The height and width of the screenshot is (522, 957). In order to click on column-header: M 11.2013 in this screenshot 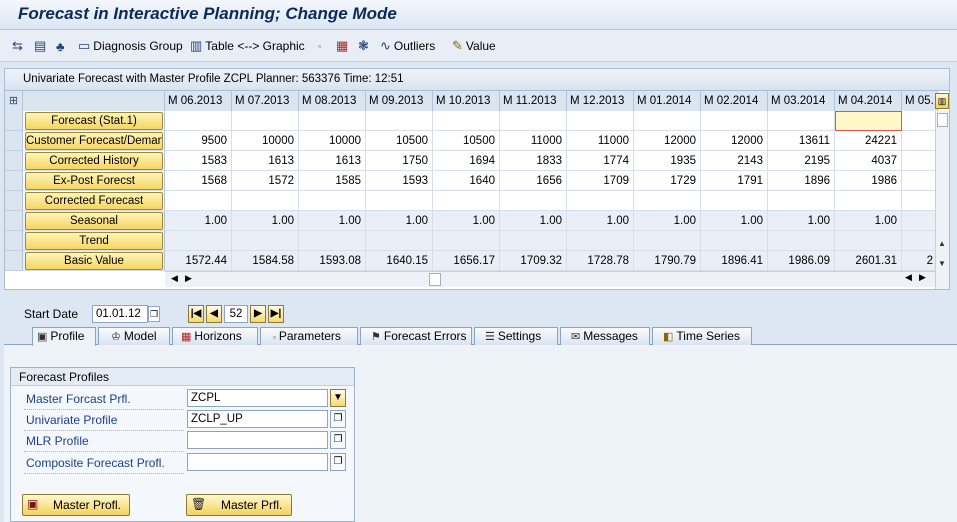, I will do `click(533, 101)`.